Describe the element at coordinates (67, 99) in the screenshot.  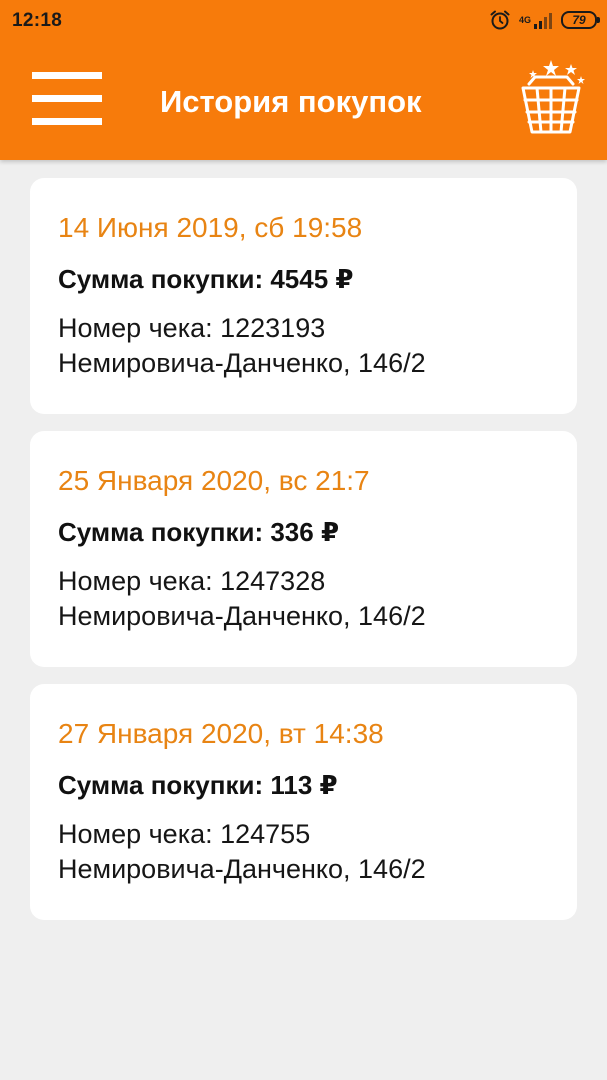
I see `hamburger-menu-icon` at that location.